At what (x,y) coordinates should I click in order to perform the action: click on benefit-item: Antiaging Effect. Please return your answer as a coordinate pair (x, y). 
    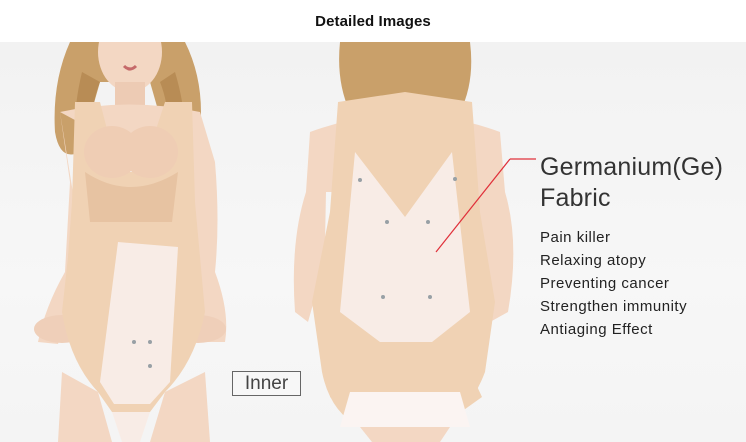
    Looking at the image, I should click on (596, 329).